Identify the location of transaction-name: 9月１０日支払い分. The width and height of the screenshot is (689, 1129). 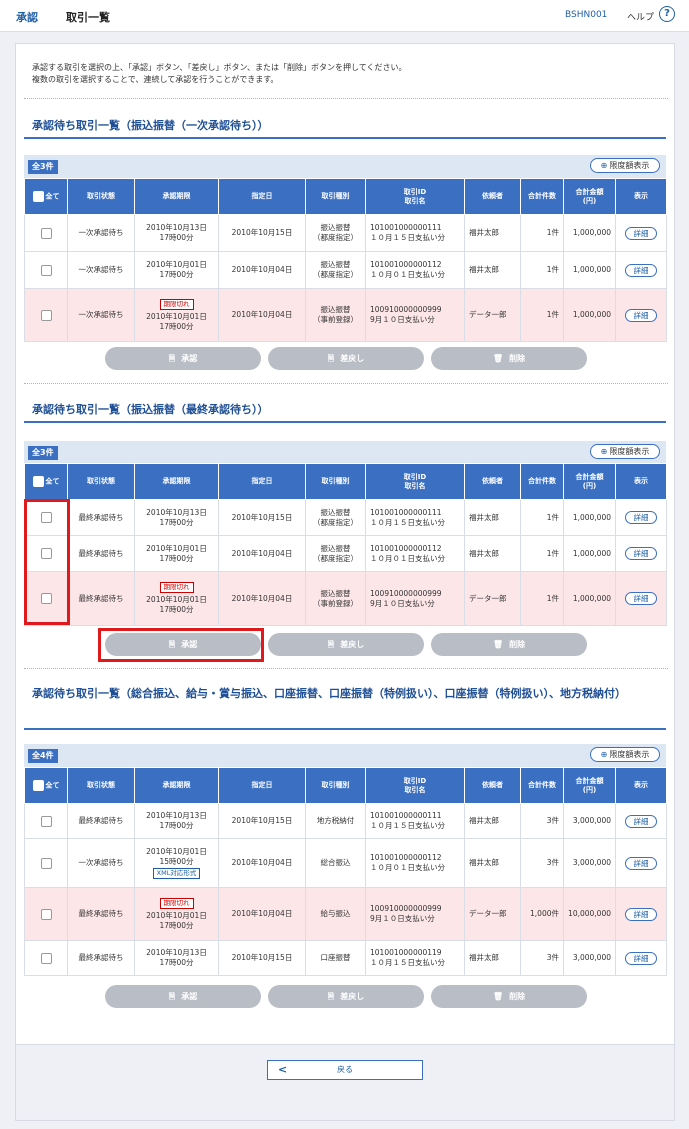
(402, 603).